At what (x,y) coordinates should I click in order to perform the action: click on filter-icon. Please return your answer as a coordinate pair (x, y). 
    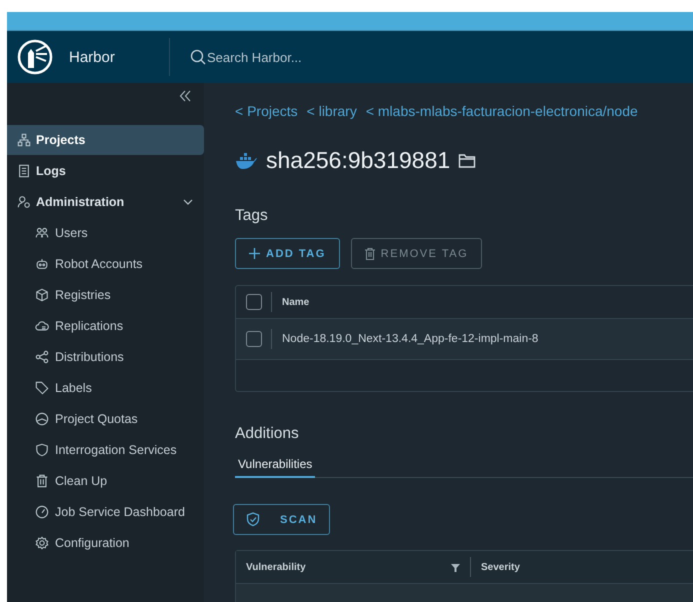
    Looking at the image, I should click on (455, 567).